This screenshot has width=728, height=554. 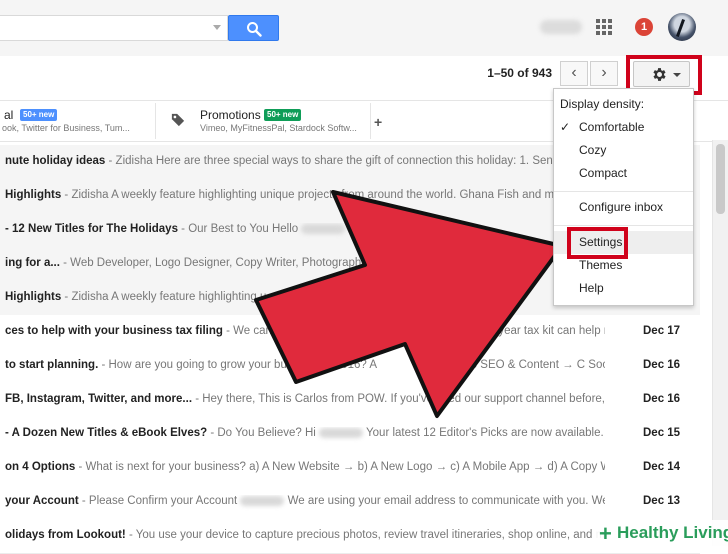 I want to click on account-name-redacted, so click(x=561, y=27).